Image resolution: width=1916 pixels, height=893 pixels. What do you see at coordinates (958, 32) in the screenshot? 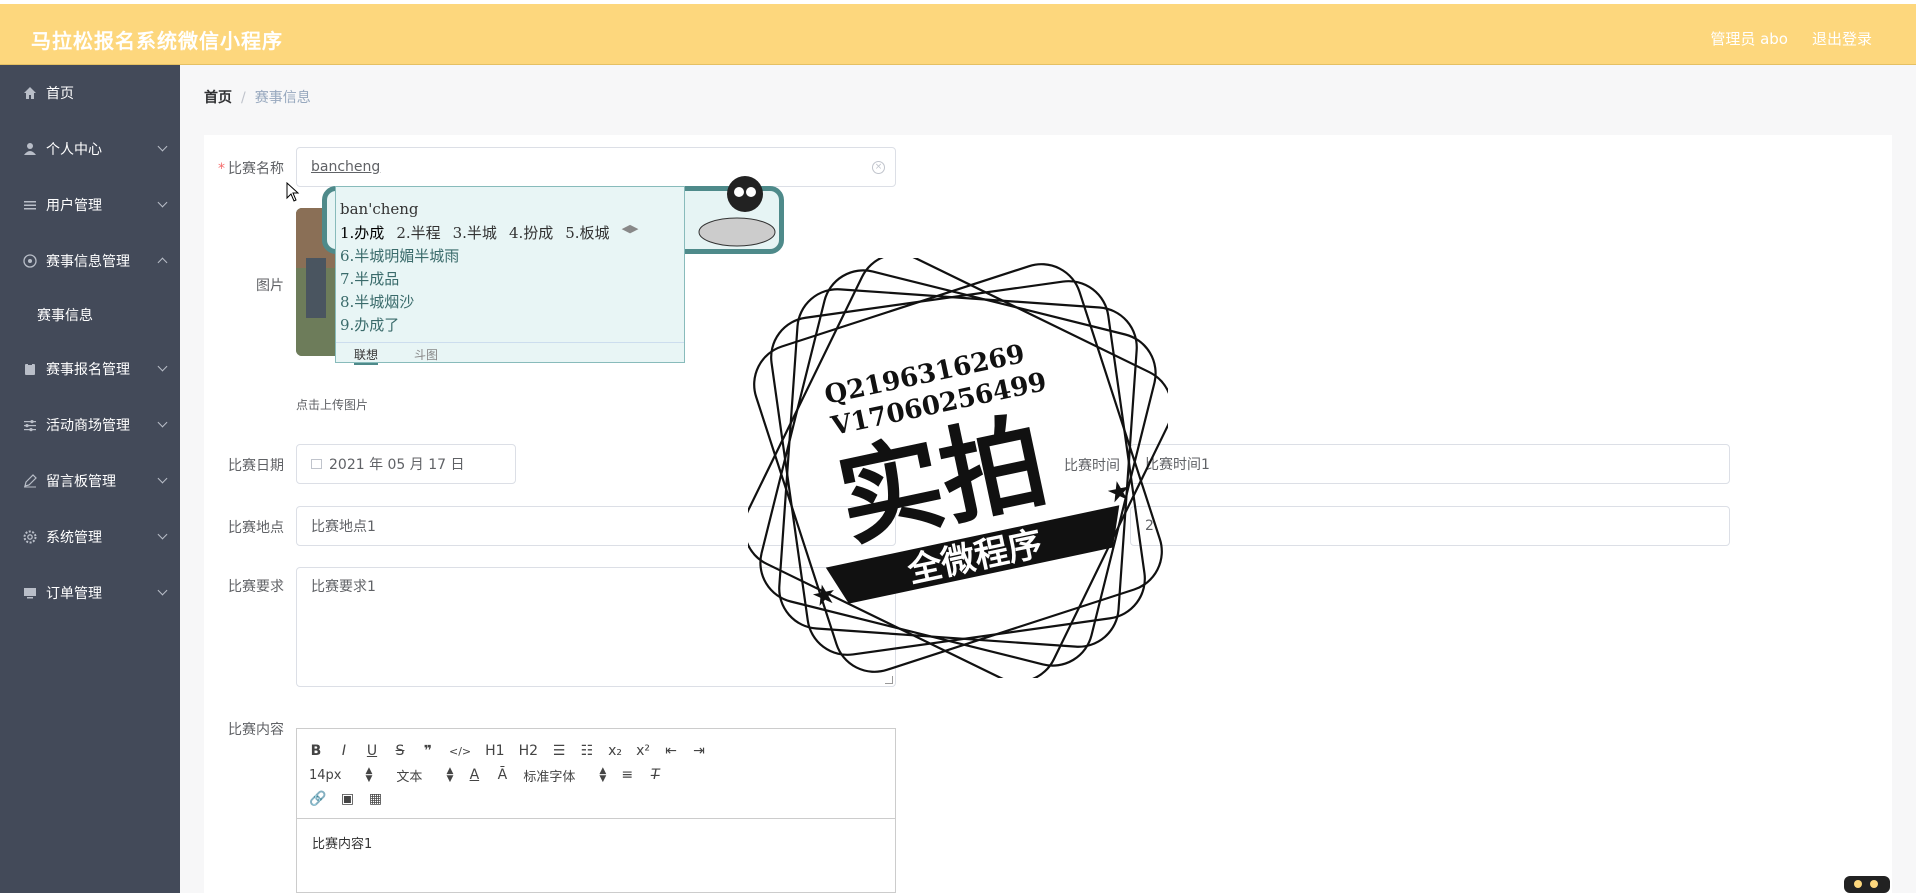
I see `top-header: 马拉松报名系统微信小程序 管理员 abo 退出登录` at bounding box center [958, 32].